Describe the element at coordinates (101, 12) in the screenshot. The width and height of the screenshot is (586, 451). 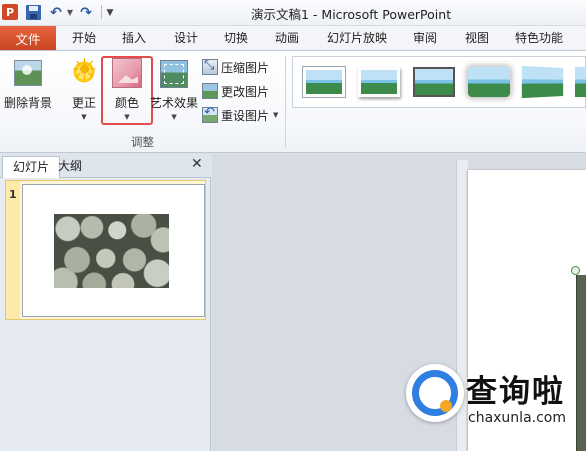
I see `toolbar-separator` at that location.